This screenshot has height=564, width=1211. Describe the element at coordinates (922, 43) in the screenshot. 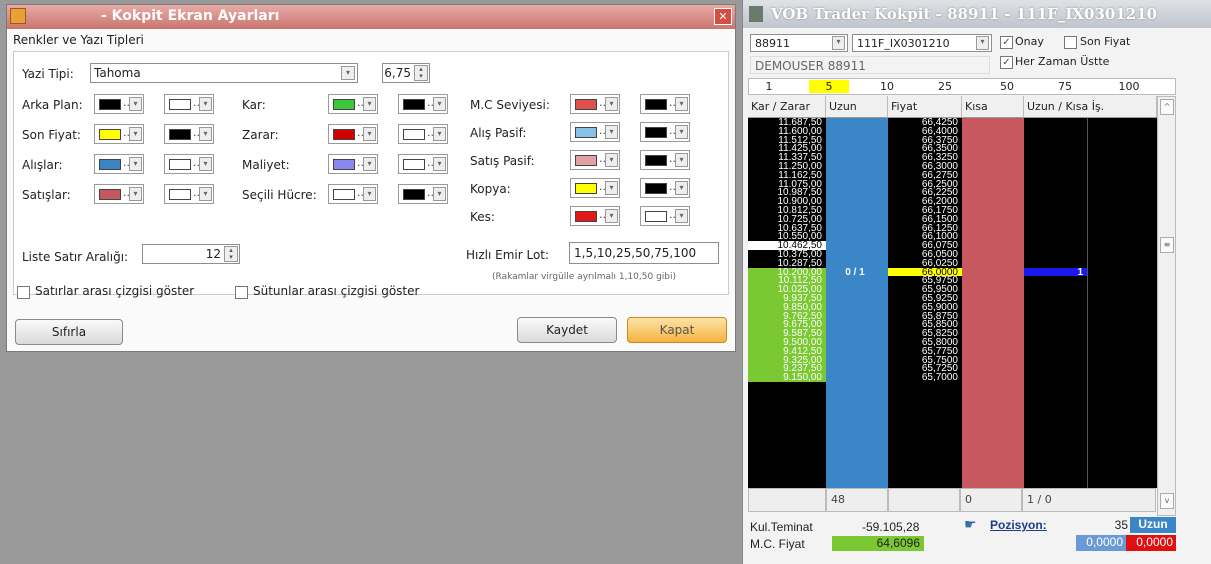

I see `contract-select: 111F_IX0301210 ▾` at that location.